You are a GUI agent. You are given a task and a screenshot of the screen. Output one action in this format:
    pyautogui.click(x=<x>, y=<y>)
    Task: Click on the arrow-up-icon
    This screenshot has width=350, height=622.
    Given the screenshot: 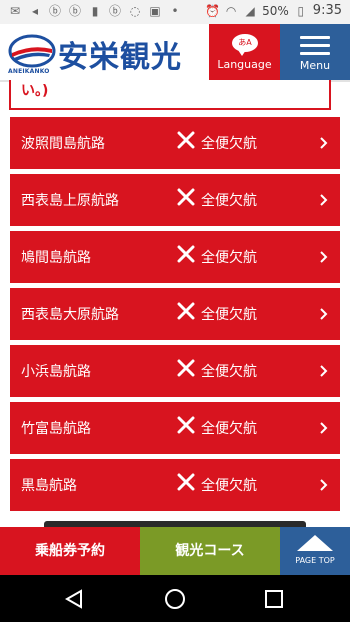 What is the action you would take?
    pyautogui.click(x=315, y=543)
    